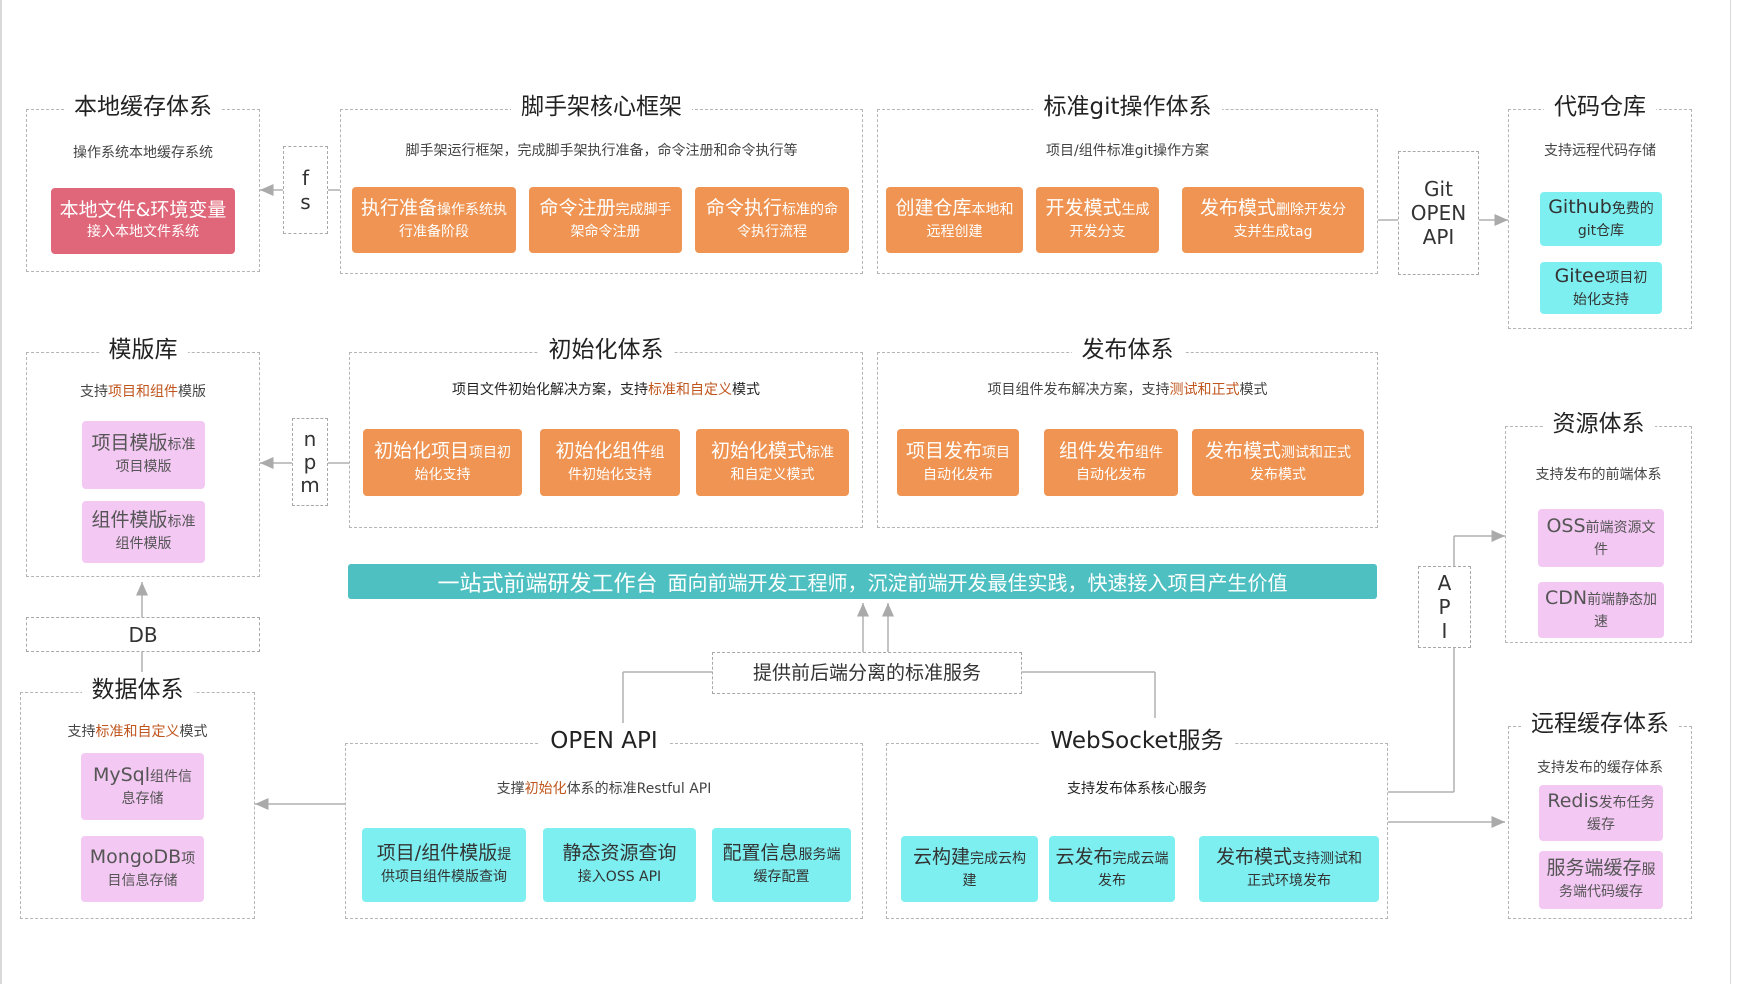 Image resolution: width=1738 pixels, height=984 pixels. I want to click on box-detail: 和自定义模式, so click(772, 474).